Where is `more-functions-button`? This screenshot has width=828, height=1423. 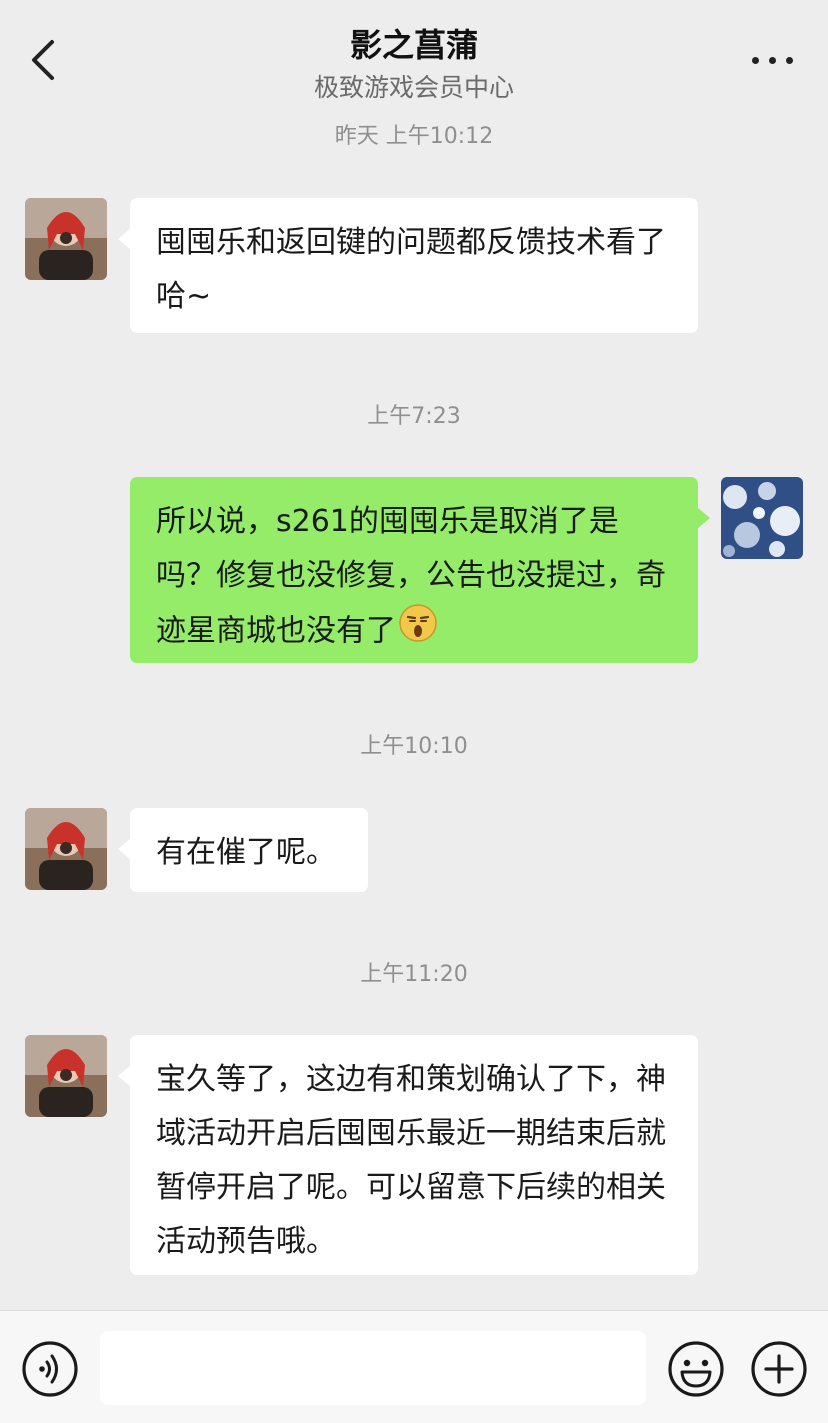 more-functions-button is located at coordinates (779, 1369).